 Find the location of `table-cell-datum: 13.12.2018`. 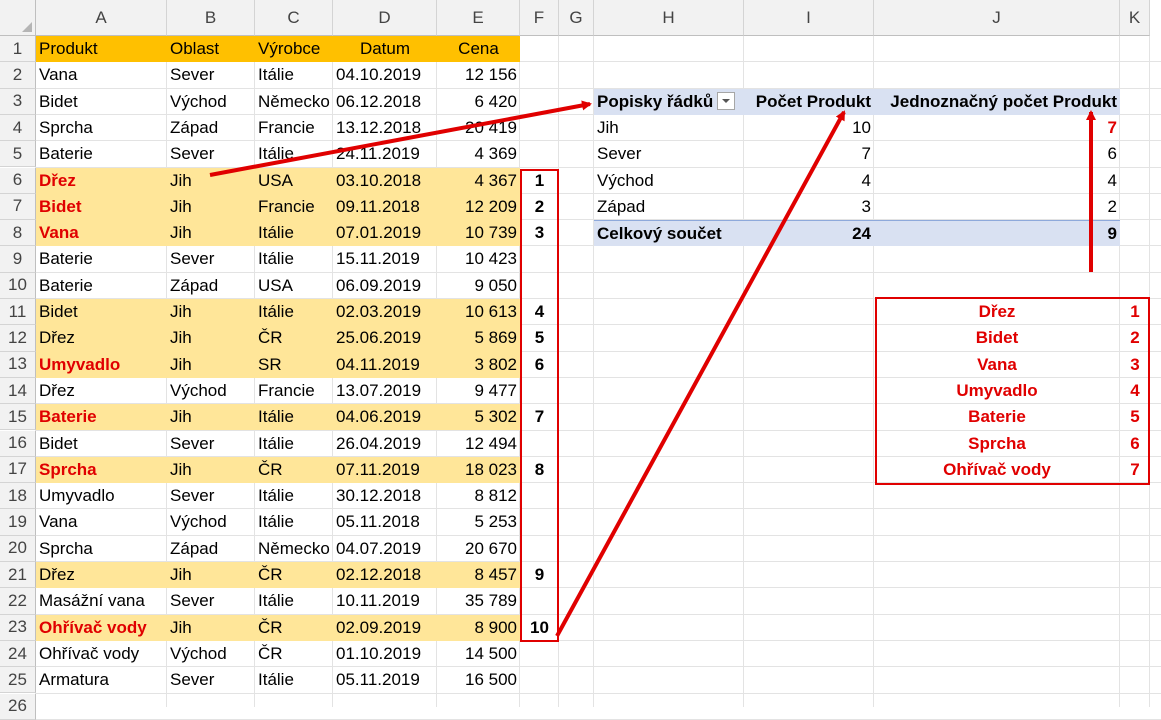

table-cell-datum: 13.12.2018 is located at coordinates (385, 128).